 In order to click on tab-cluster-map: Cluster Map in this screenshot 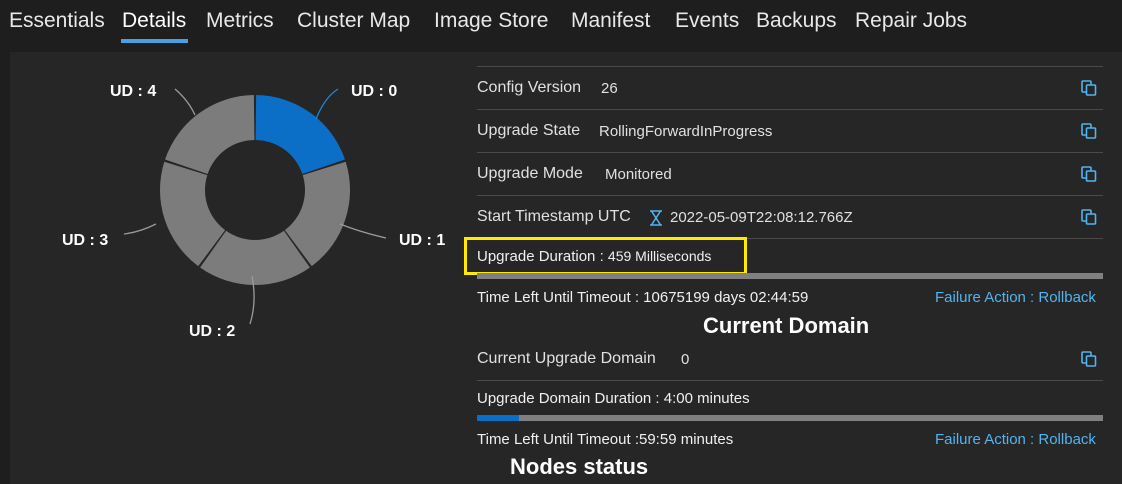, I will do `click(353, 21)`.